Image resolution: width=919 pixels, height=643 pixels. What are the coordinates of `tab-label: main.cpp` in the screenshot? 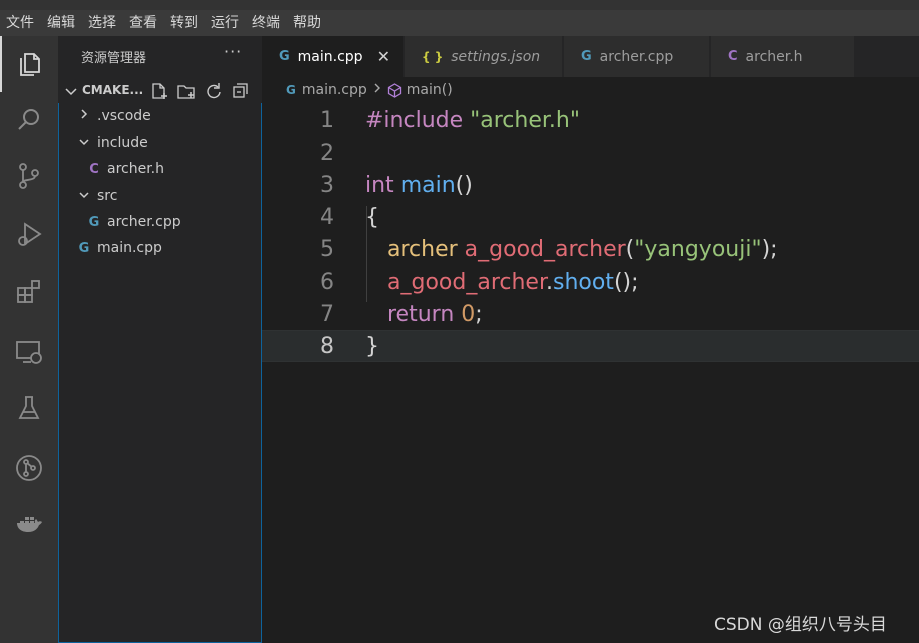 It's located at (330, 56).